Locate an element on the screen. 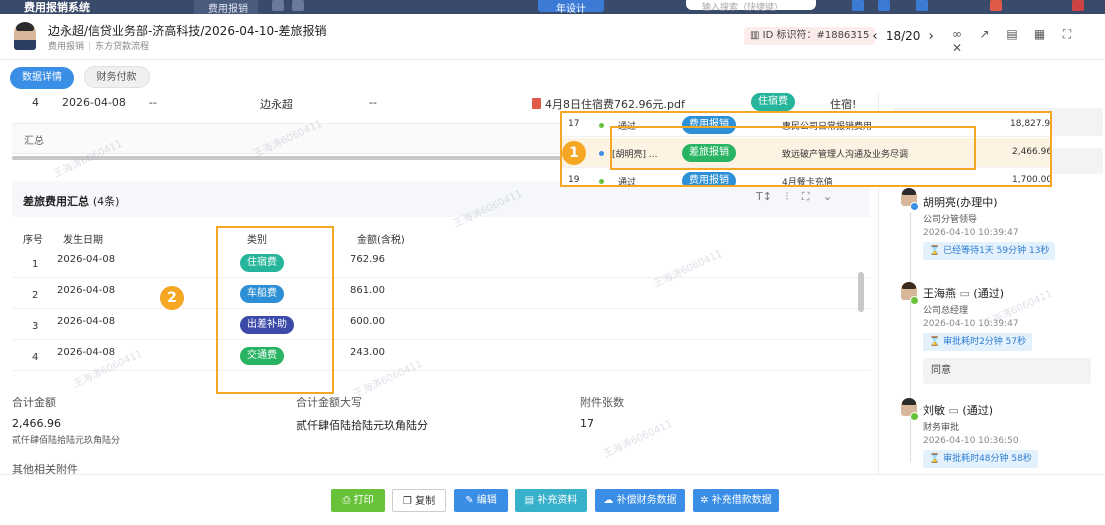  approval-comment: 同意 is located at coordinates (1007, 371).